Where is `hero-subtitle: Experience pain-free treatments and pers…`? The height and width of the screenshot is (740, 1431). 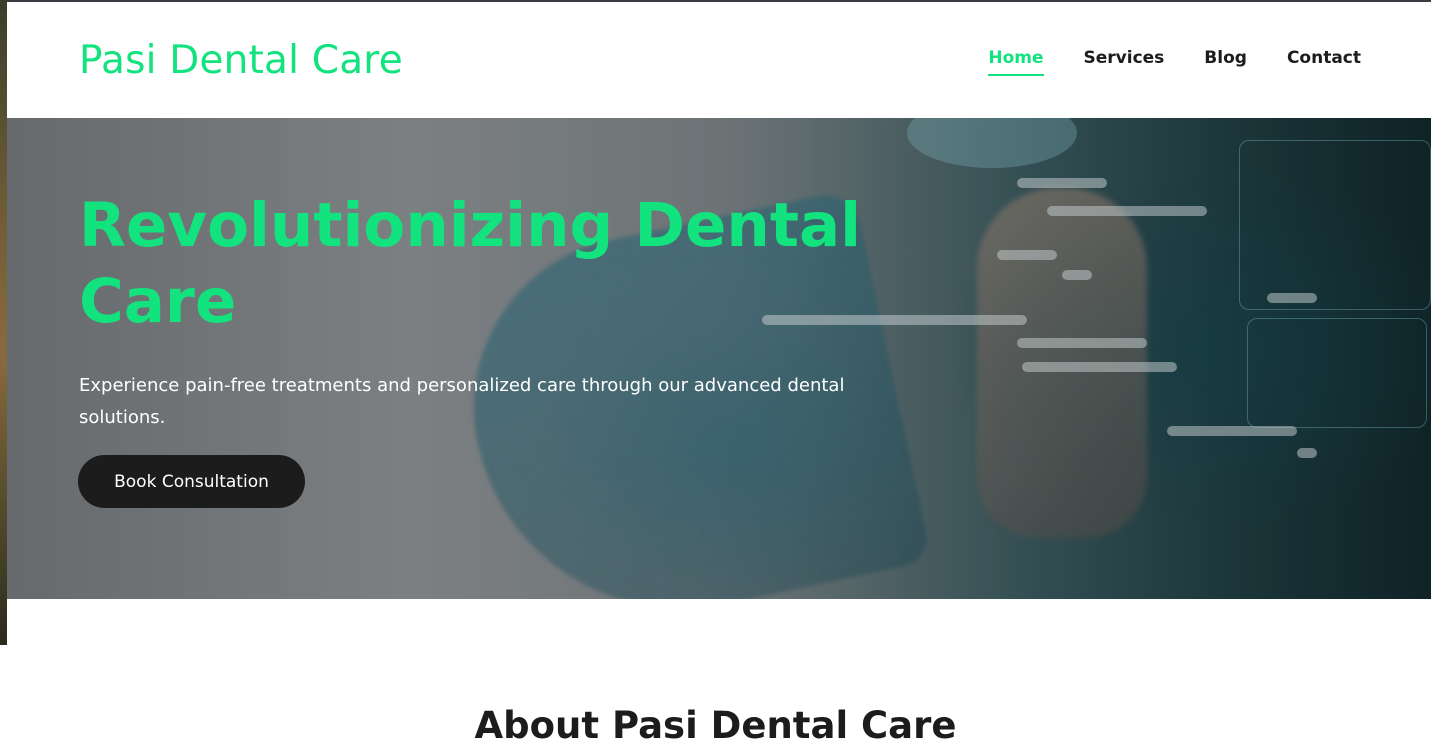
hero-subtitle: Experience pain-free treatments and pers… is located at coordinates (462, 401).